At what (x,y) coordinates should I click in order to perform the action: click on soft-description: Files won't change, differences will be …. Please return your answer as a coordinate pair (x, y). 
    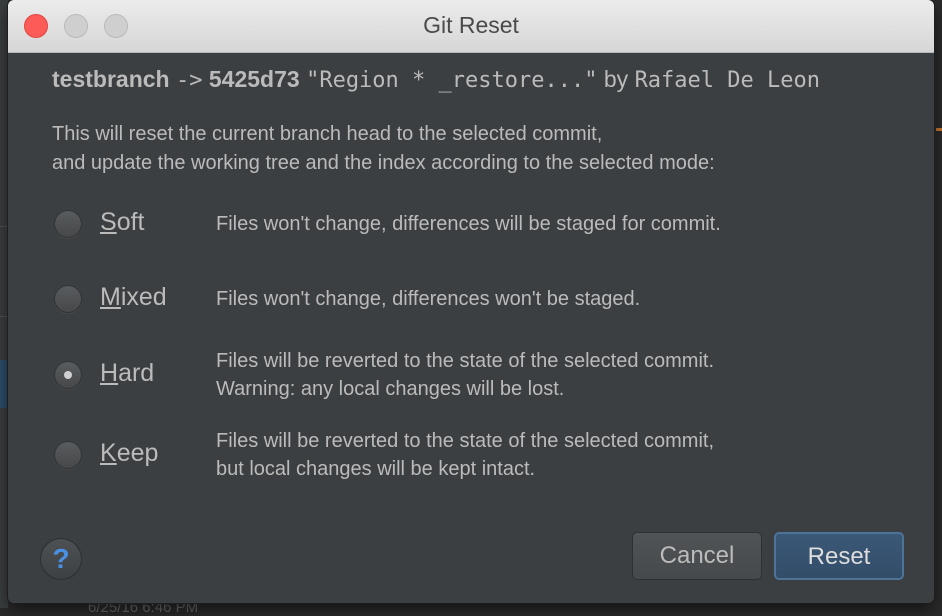
    Looking at the image, I should click on (468, 224).